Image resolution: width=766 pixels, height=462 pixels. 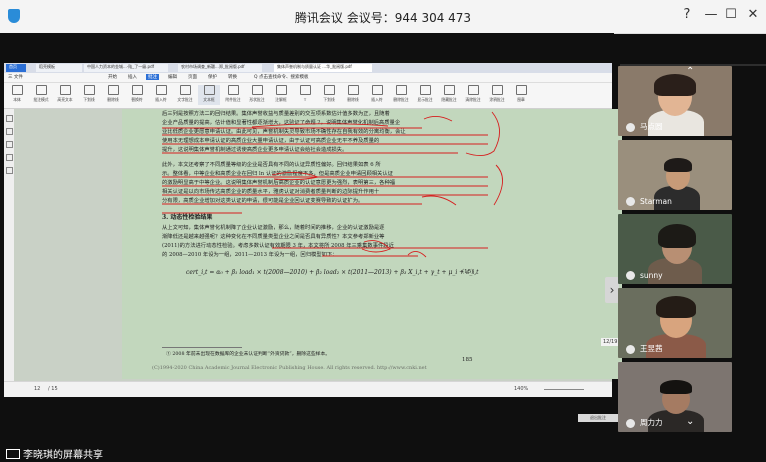 I want to click on participant-name: Starman, so click(x=656, y=201).